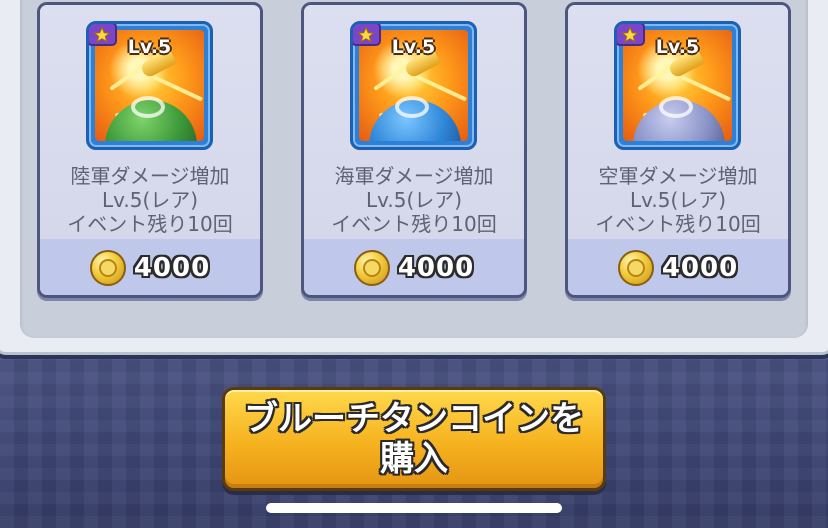  Describe the element at coordinates (414, 459) in the screenshot. I see `buy-button-label-line2: 購入` at that location.